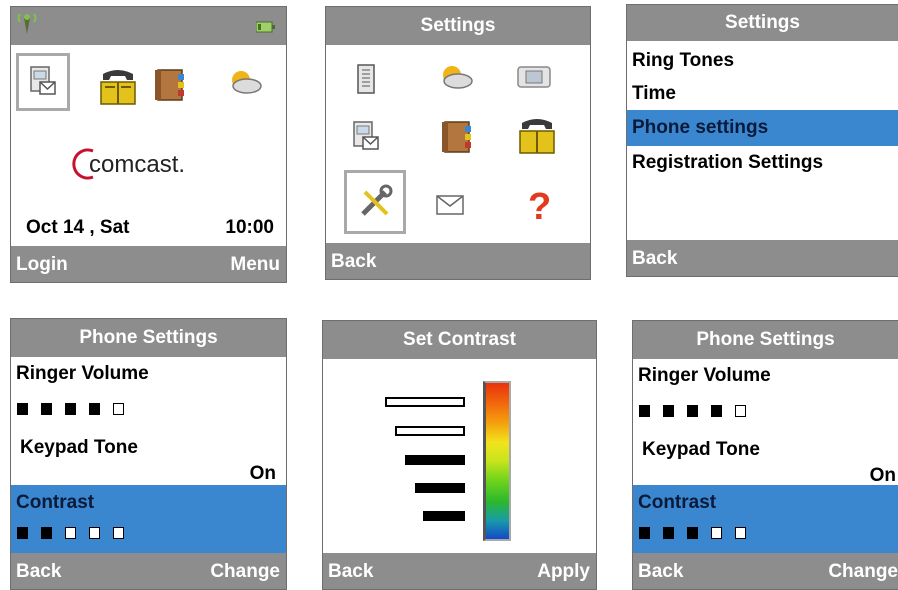 The height and width of the screenshot is (590, 898). I want to click on time-label: 10:00, so click(249, 227).